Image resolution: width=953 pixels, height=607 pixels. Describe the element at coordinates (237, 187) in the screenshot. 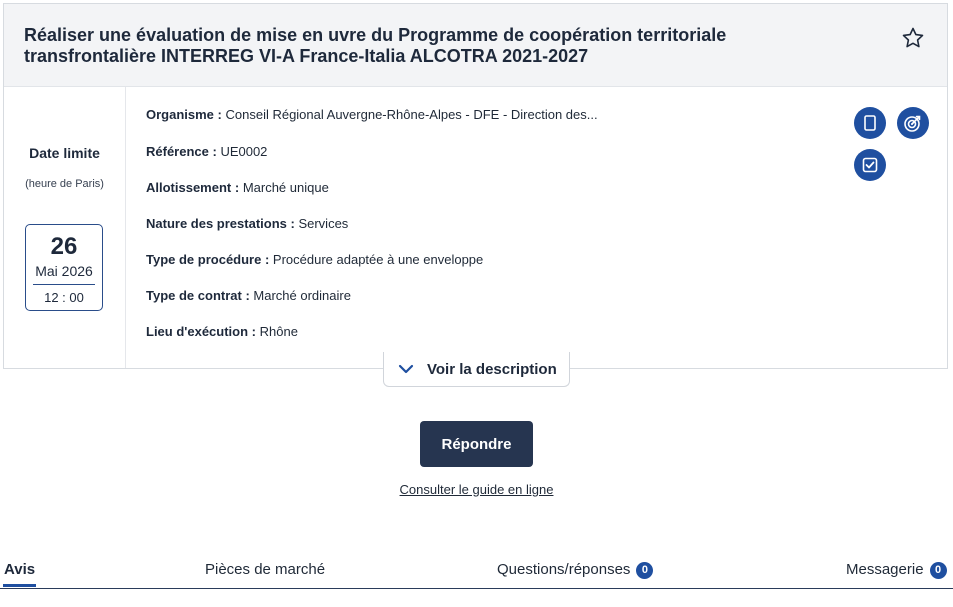

I see `field-allotissement: Allotissement : Marché unique` at that location.